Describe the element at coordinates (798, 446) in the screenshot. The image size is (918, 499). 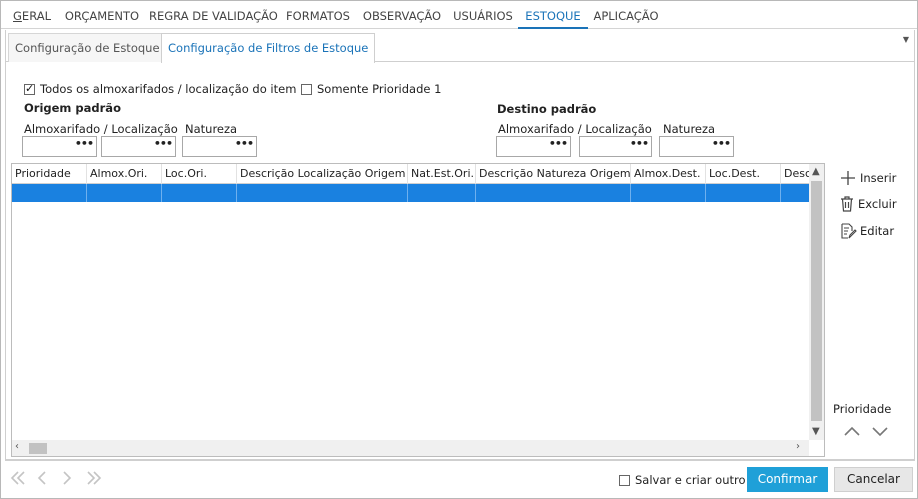
I see `scroll-right-arrow-icon: ›` at that location.